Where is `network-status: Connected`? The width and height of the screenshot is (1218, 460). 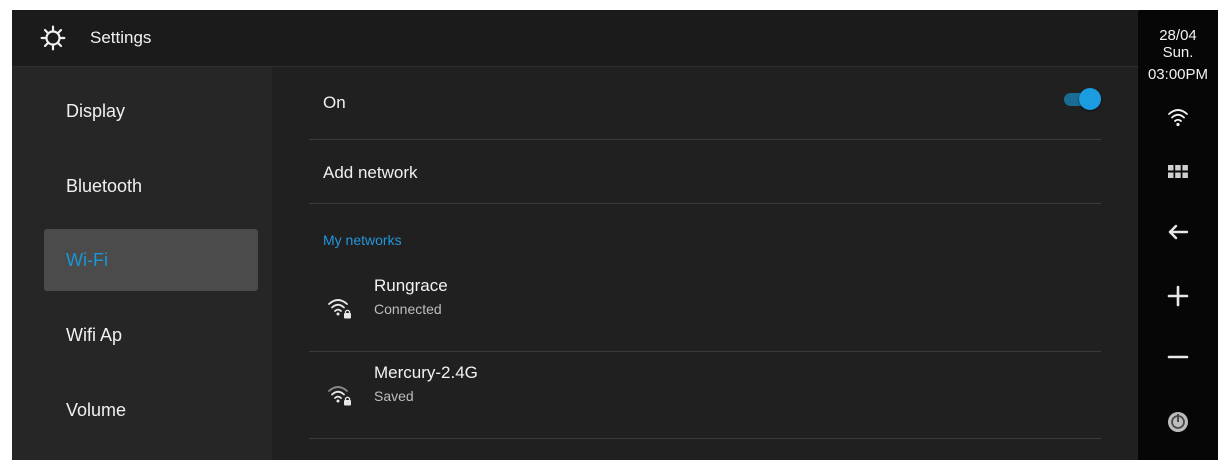 network-status: Connected is located at coordinates (408, 309).